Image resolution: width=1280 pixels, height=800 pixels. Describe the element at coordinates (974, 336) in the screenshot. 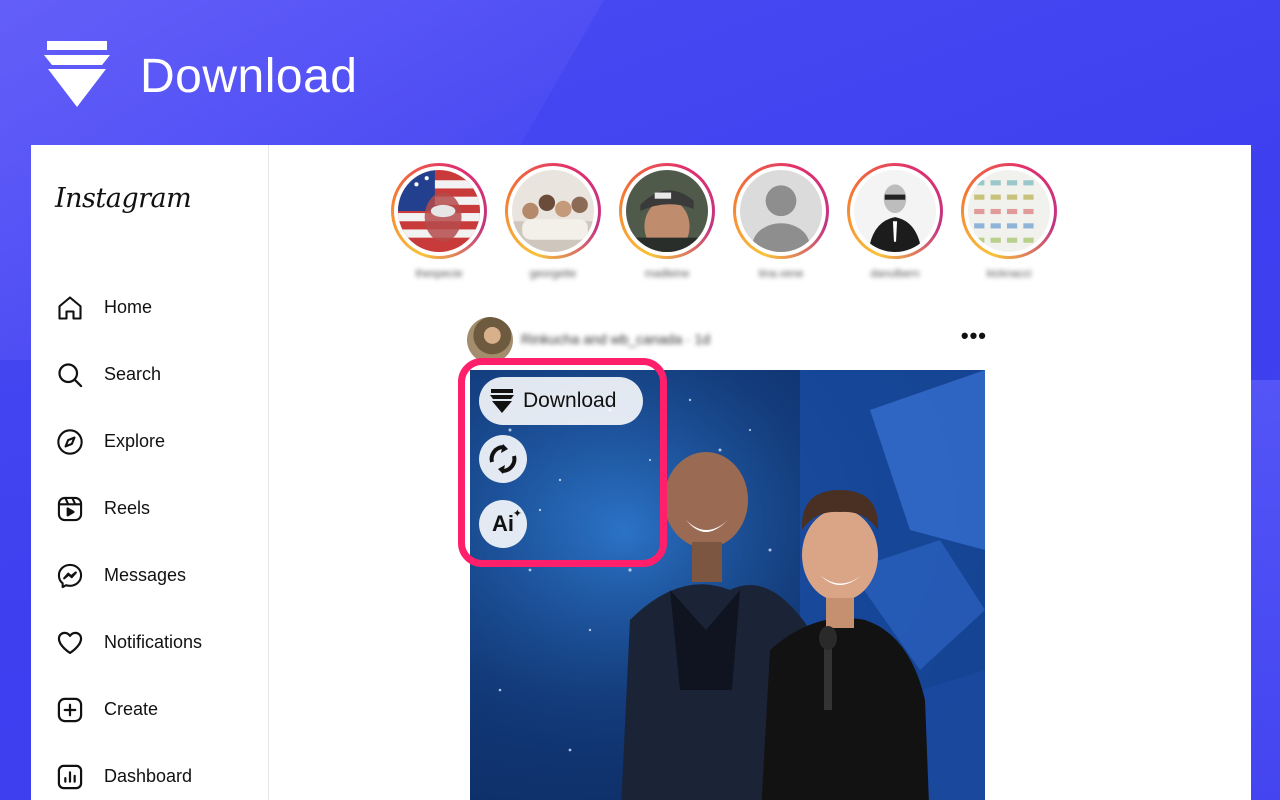

I see `more-options-icon: •••` at that location.